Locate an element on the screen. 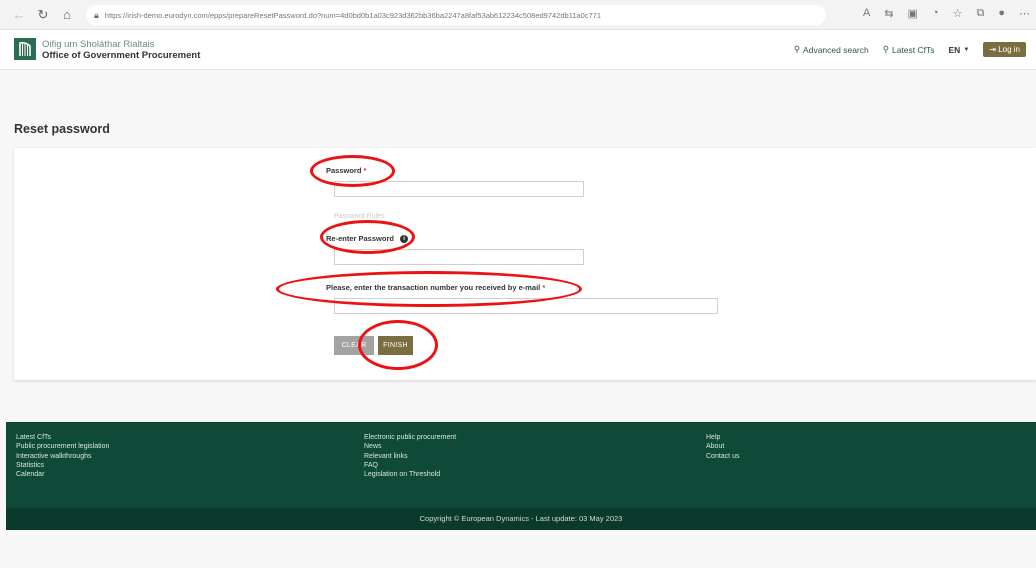  org-name-english: Office of Government Procurement is located at coordinates (121, 55).